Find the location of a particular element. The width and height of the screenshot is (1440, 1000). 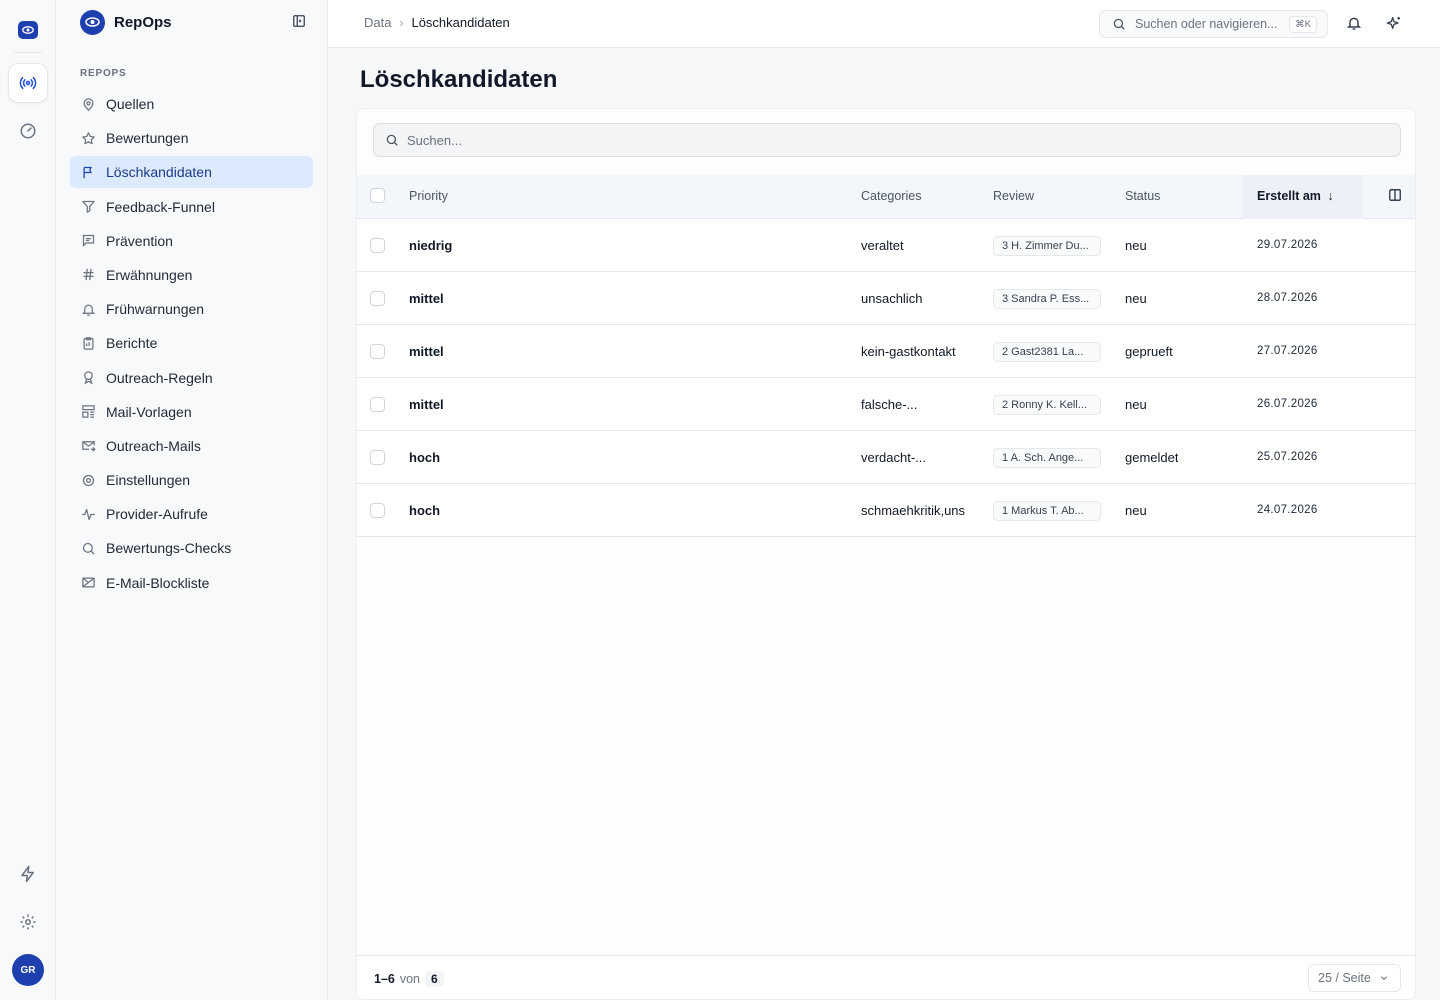

columns-toggle-icon is located at coordinates (1396, 196).